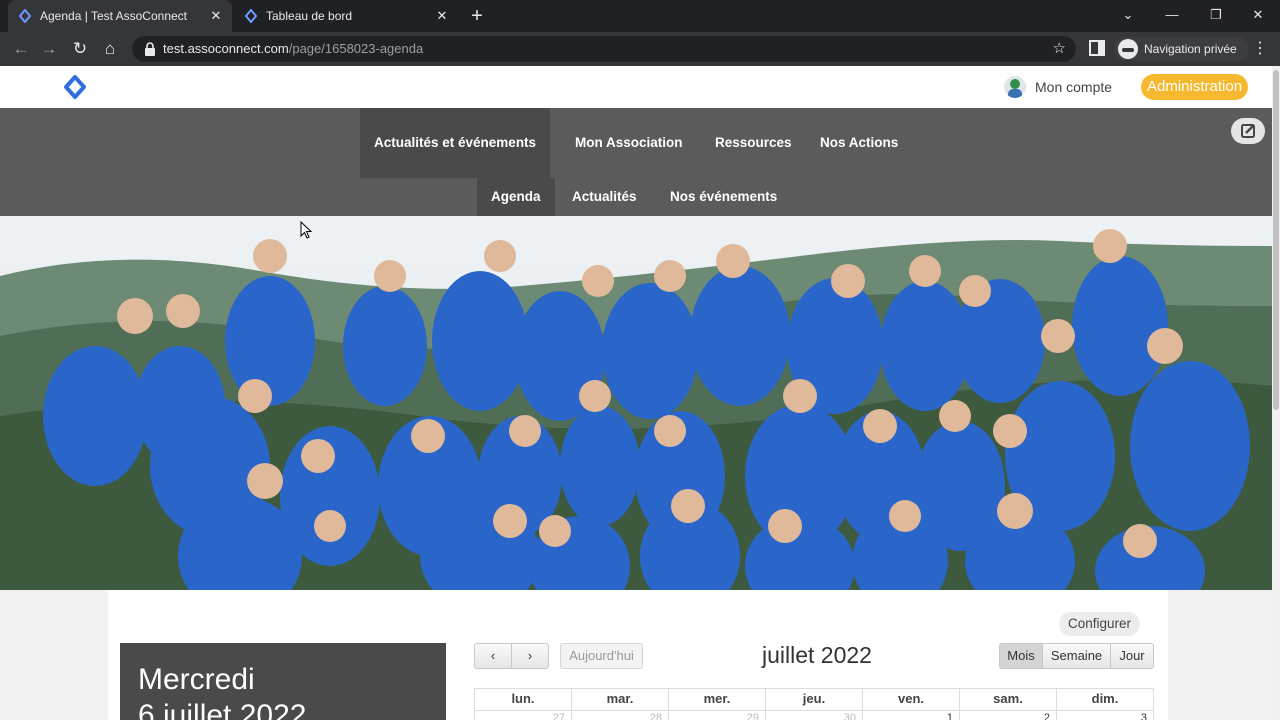 This screenshot has width=1280, height=720. I want to click on view-day-button: Jour, so click(1132, 656).